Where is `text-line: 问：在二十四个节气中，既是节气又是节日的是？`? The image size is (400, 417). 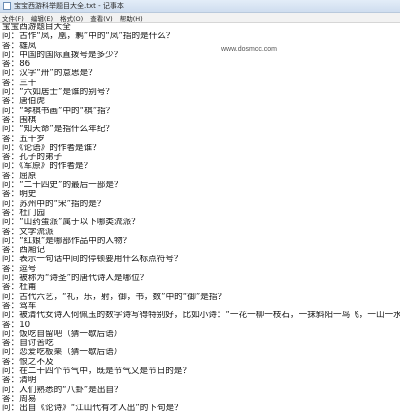 text-line: 问：在二十四个节气中，既是节气又是节日的是？ is located at coordinates (97, 371).